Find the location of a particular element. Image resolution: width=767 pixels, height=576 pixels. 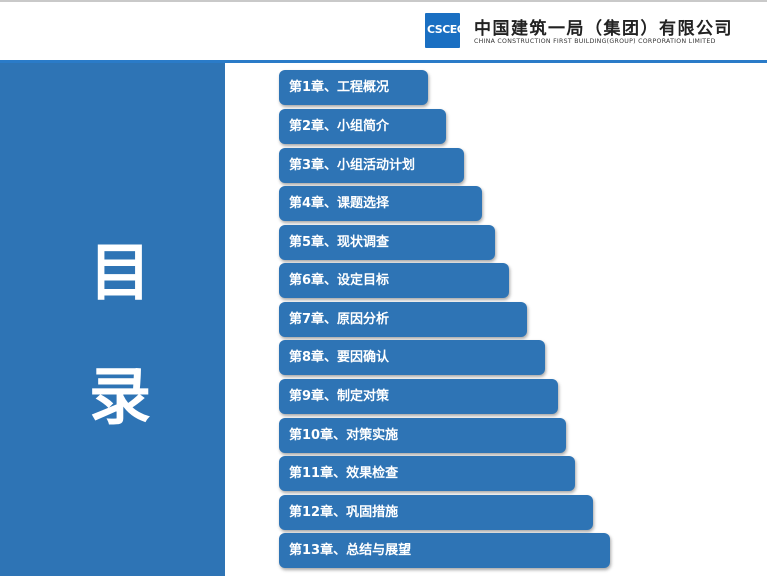

toc-item-4: 第4章、课题选择 is located at coordinates (380, 203).